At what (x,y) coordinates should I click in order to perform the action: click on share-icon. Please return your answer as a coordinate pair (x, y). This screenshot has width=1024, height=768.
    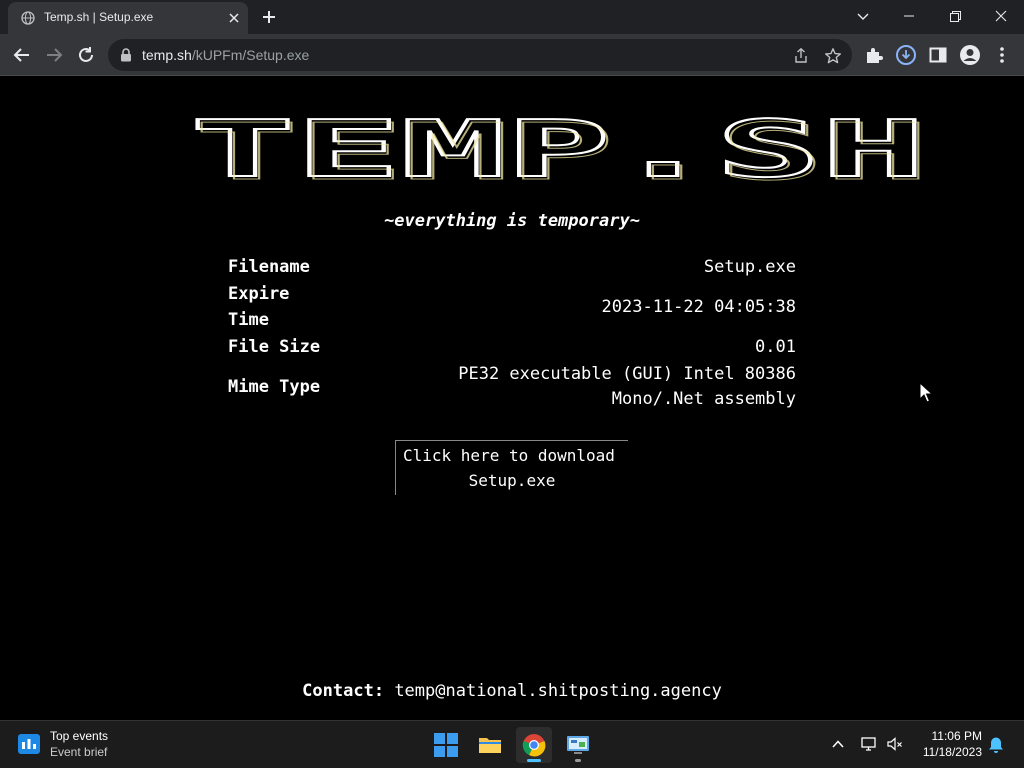
    Looking at the image, I should click on (801, 56).